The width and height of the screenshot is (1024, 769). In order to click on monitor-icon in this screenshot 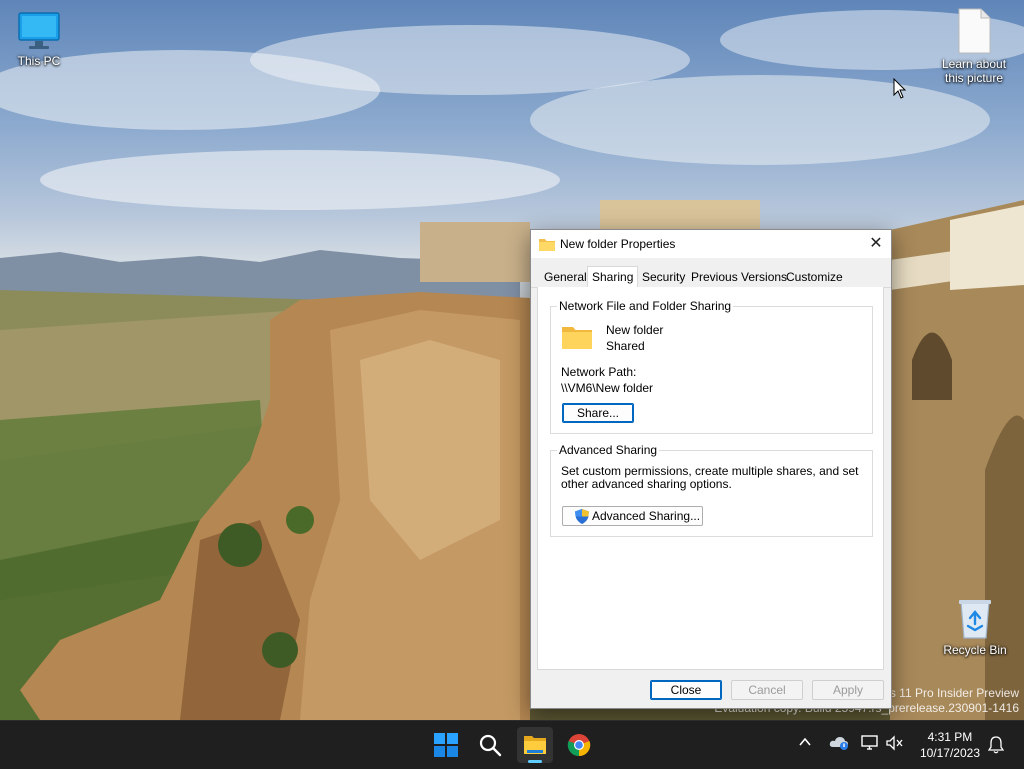, I will do `click(39, 30)`.